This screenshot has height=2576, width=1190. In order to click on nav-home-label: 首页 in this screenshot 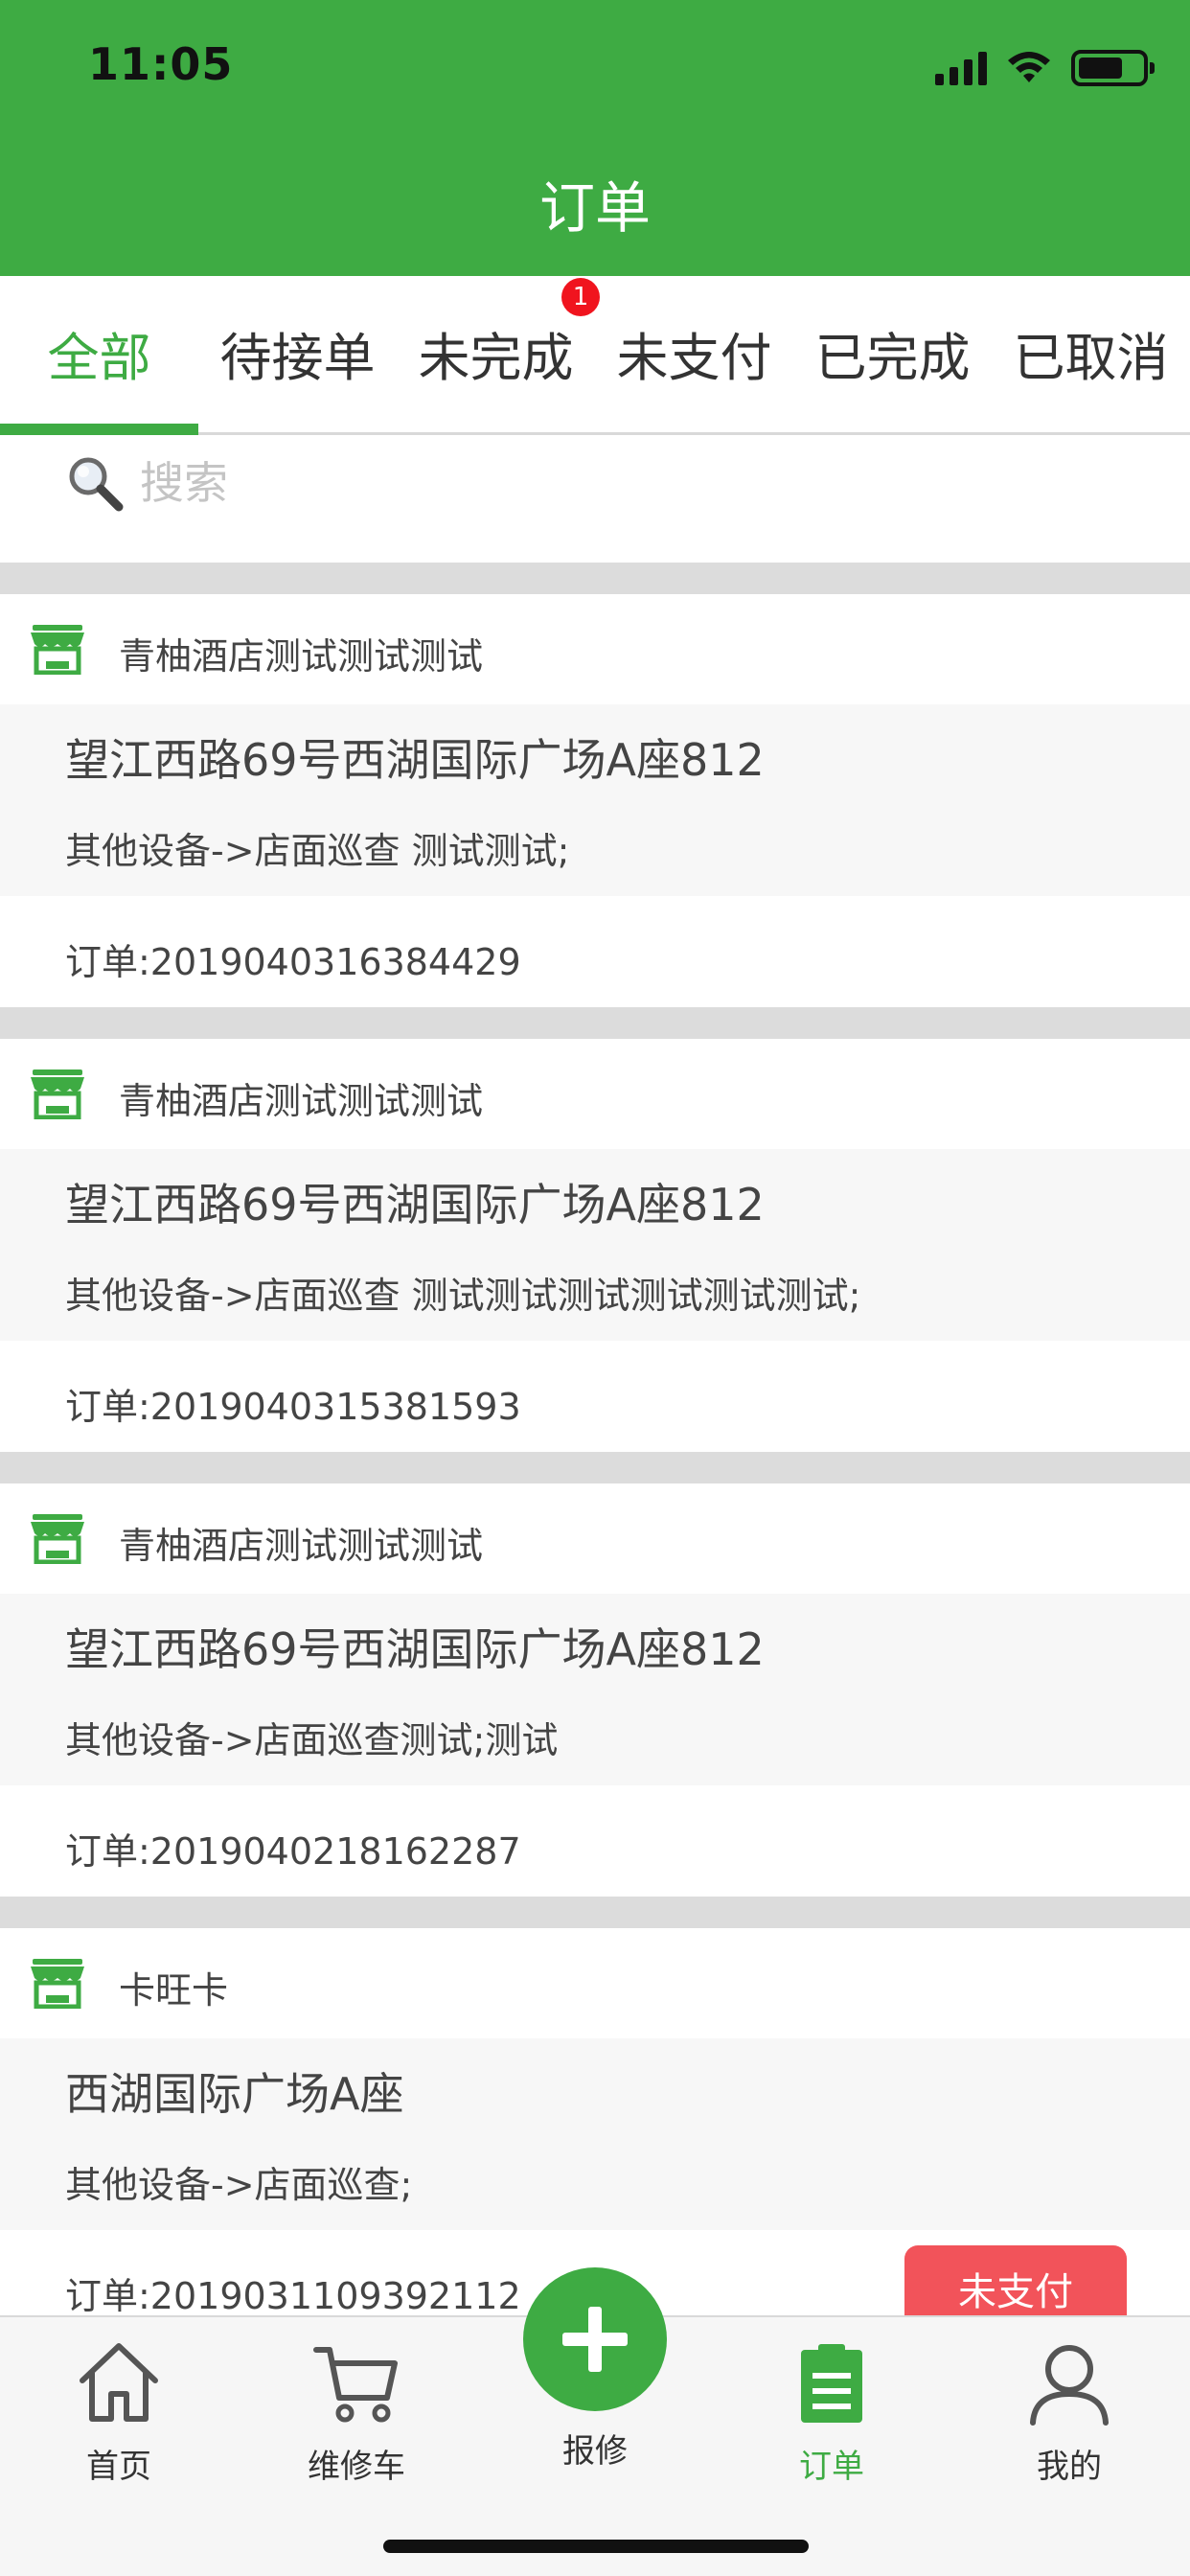, I will do `click(119, 2467)`.